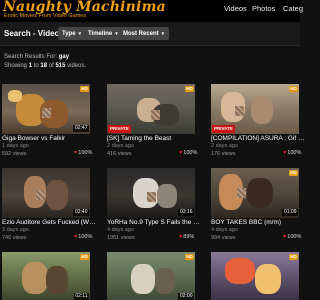  What do you see at coordinates (255, 276) in the screenshot?
I see `video-thumbnail: HD` at bounding box center [255, 276].